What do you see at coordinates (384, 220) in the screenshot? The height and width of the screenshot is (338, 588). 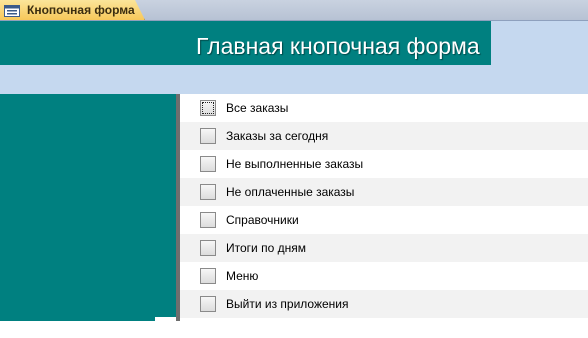 I see `menu-item-references: Справочники` at bounding box center [384, 220].